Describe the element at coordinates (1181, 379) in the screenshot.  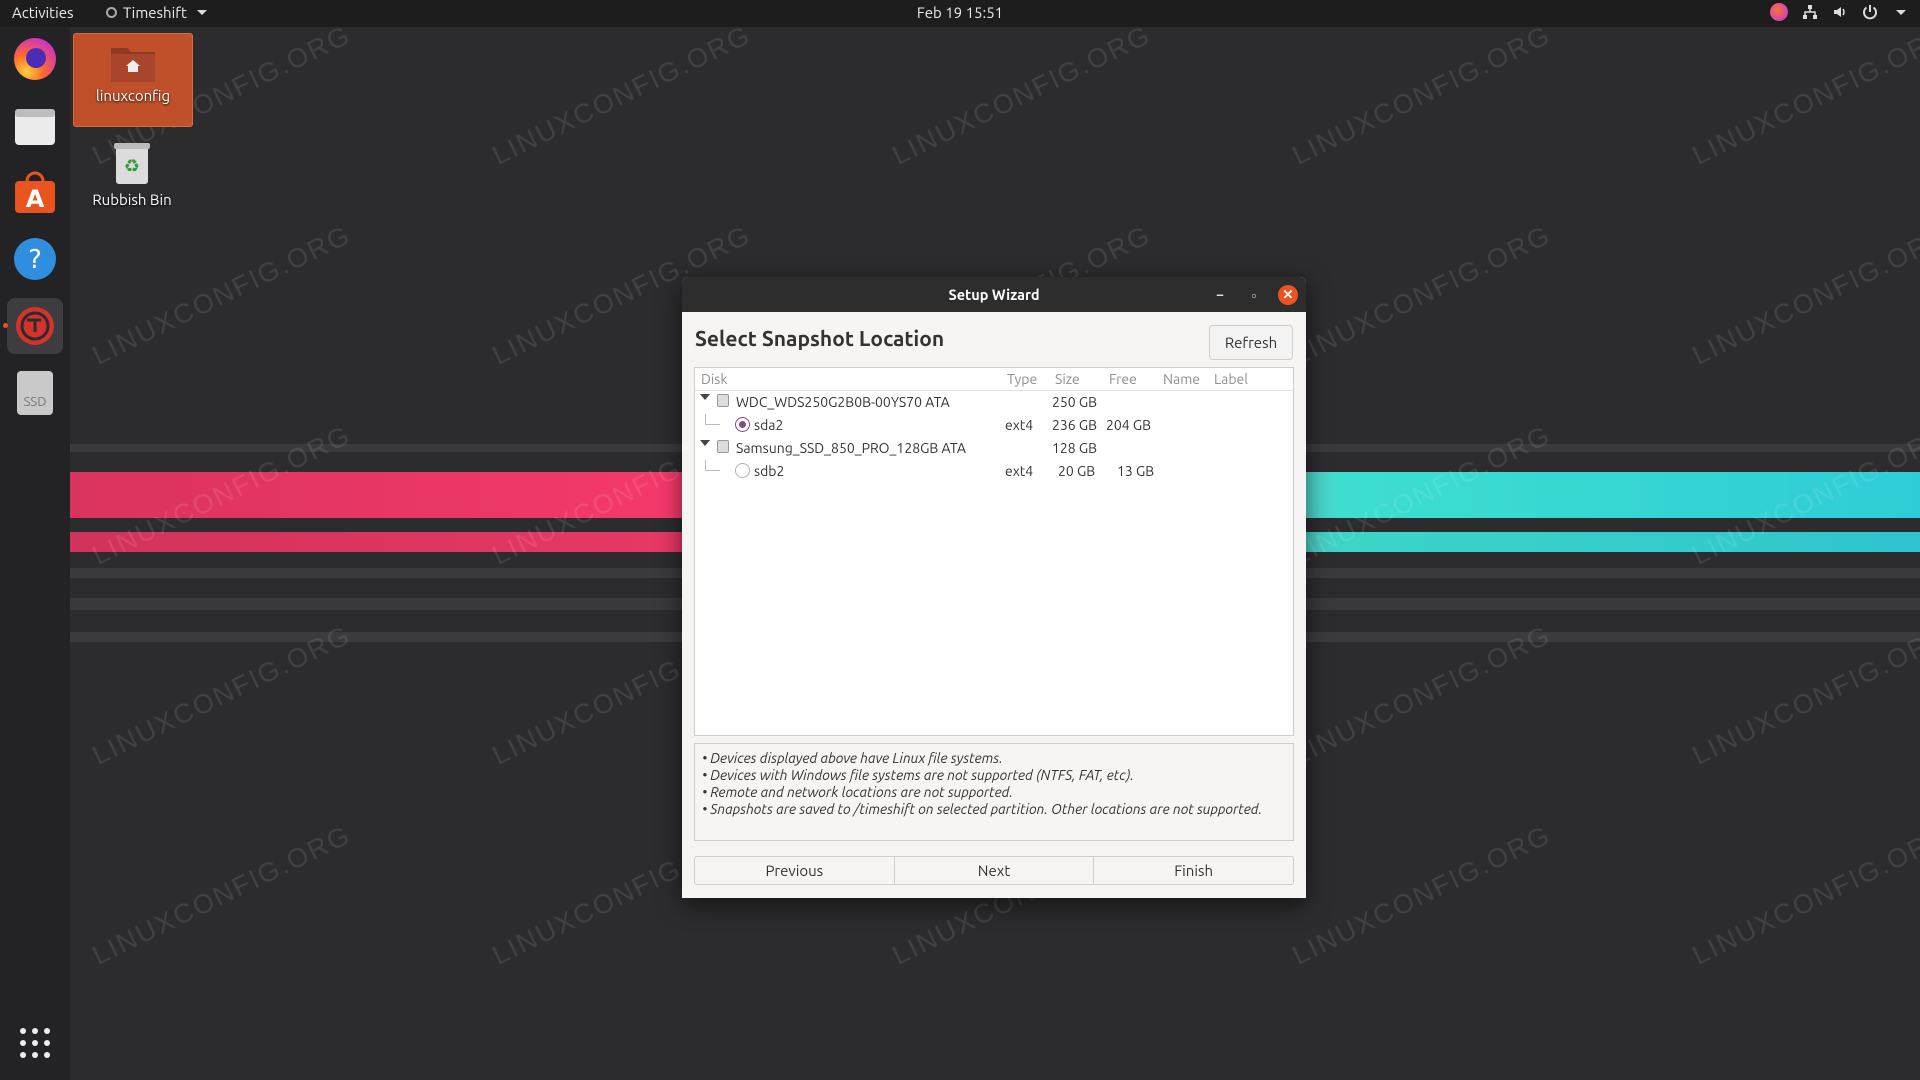
I see `column-header-name: Name` at that location.